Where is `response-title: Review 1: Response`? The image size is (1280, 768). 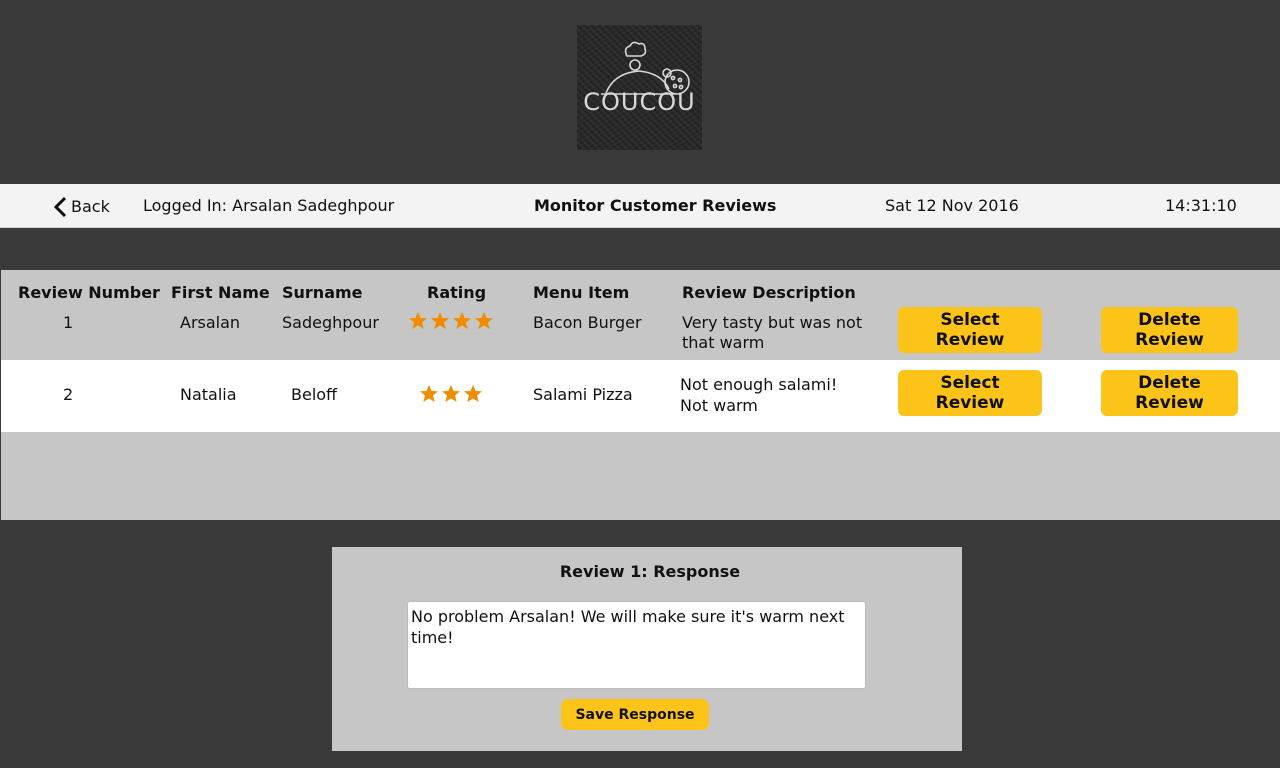 response-title: Review 1: Response is located at coordinates (650, 571).